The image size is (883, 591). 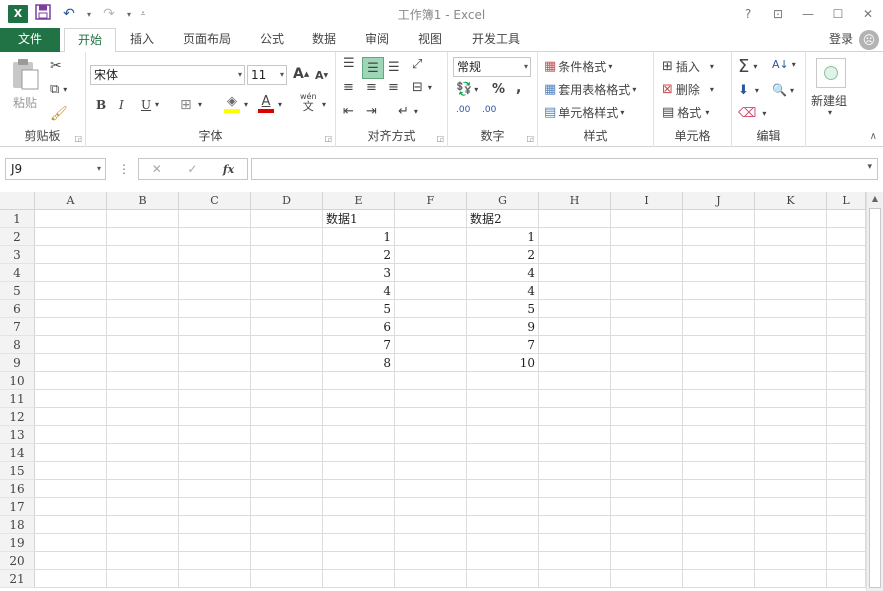 I want to click on cell-i11, so click(x=647, y=399).